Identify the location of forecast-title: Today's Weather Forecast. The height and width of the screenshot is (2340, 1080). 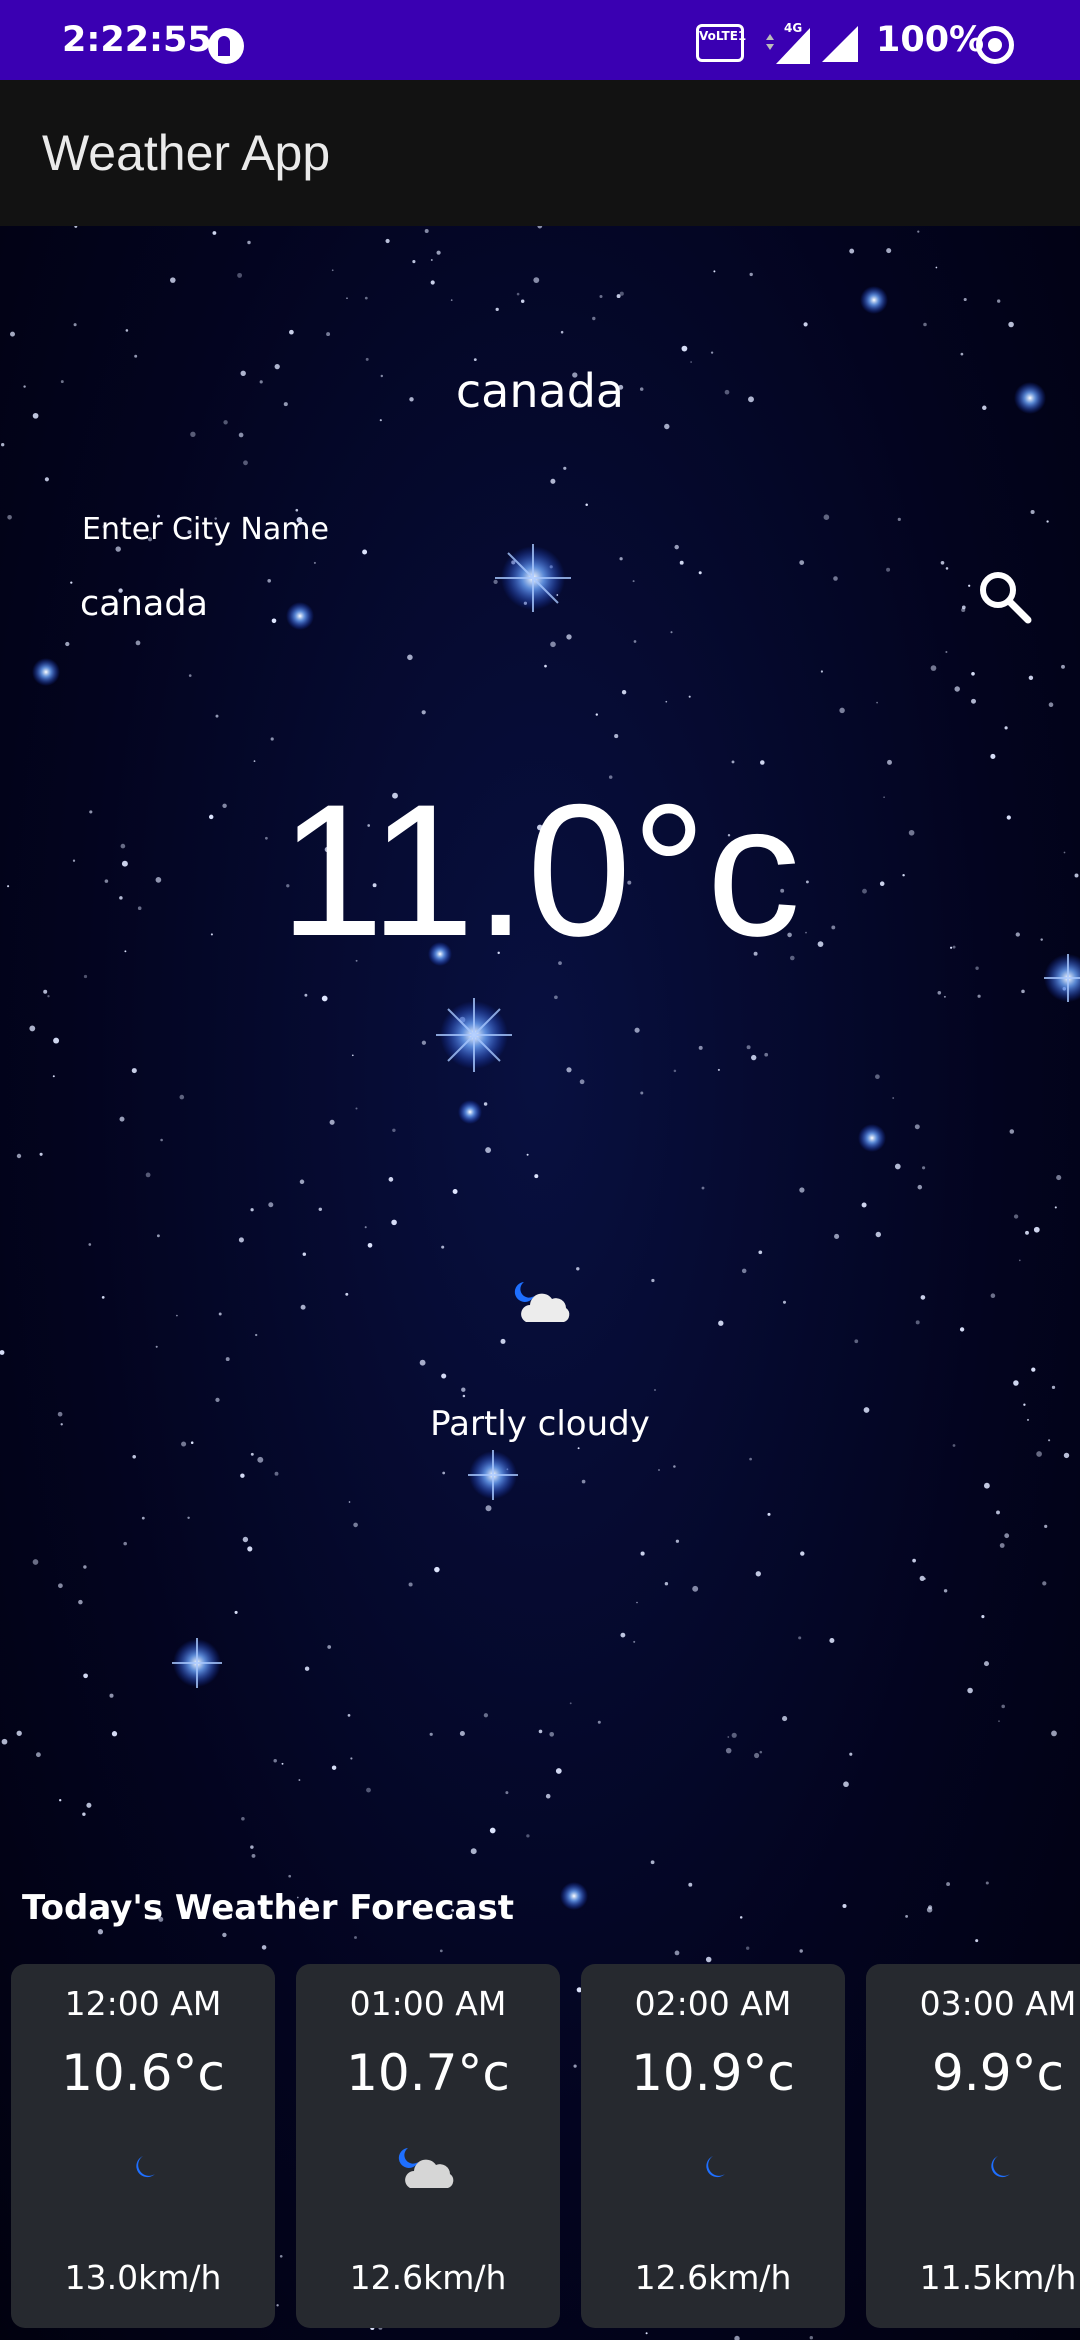
(268, 1908).